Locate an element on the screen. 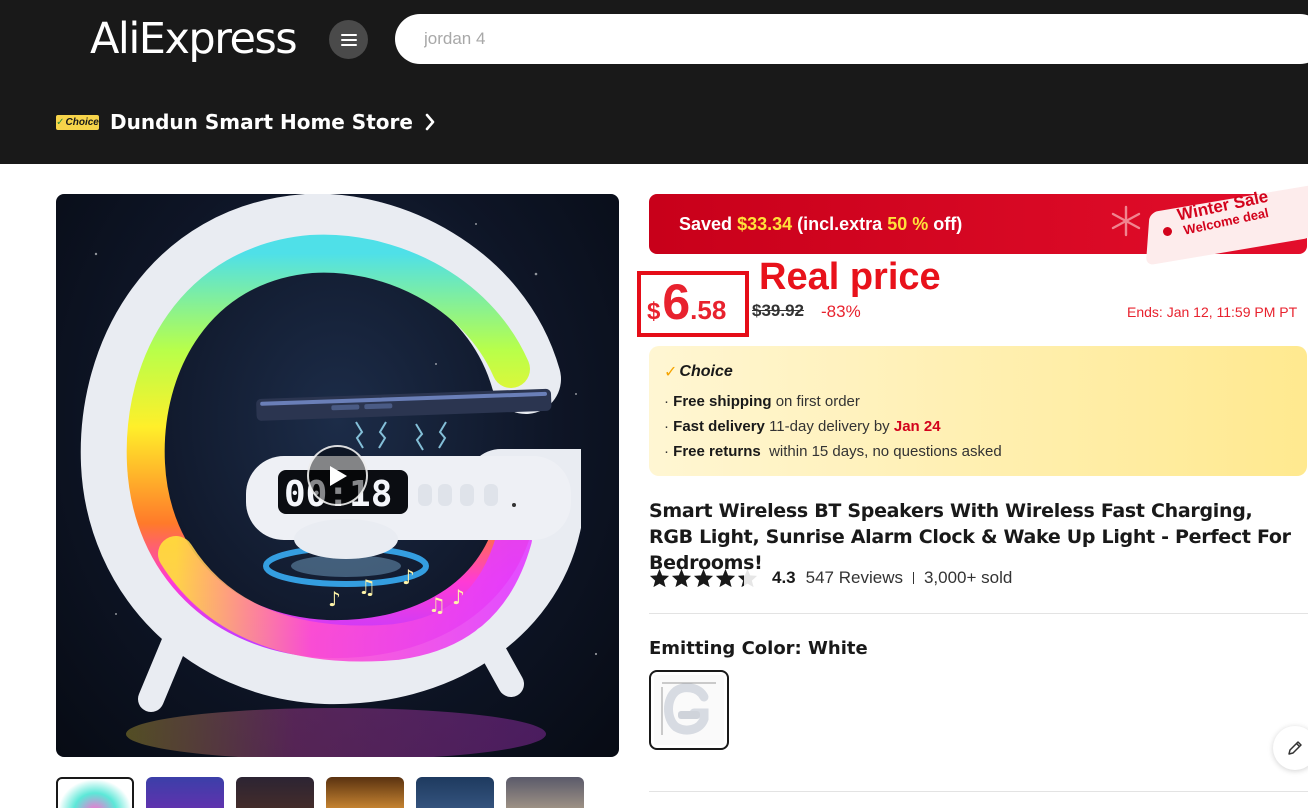 Image resolution: width=1308 pixels, height=808 pixels. benefit-shipping: · Free shipping on first order is located at coordinates (762, 401).